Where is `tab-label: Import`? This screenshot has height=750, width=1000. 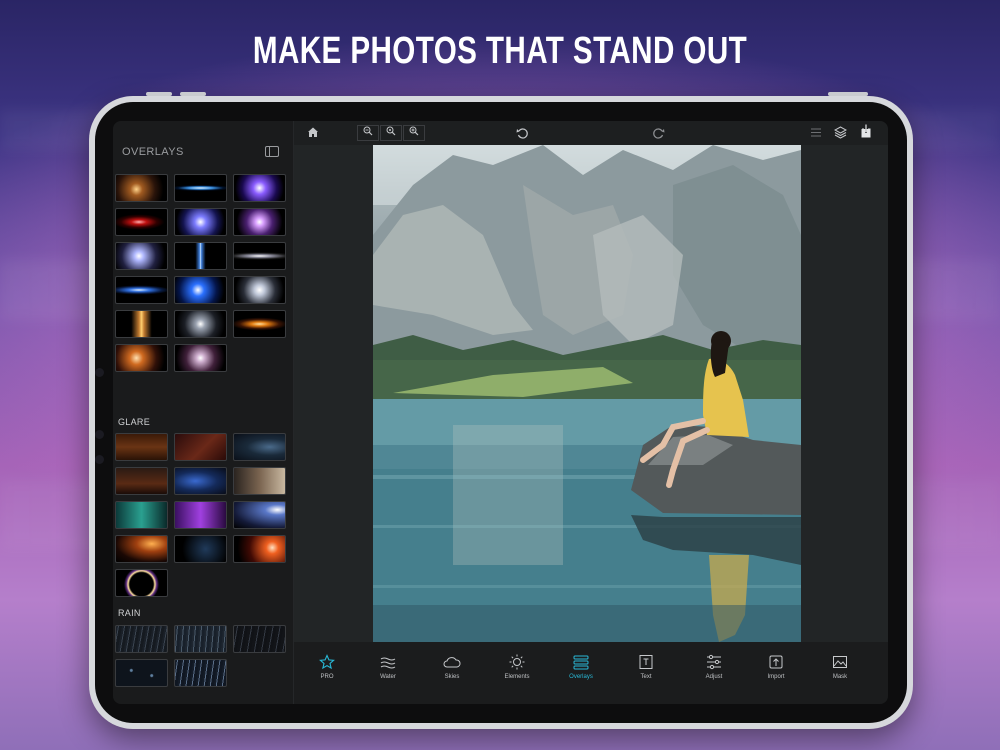 tab-label: Import is located at coordinates (776, 677).